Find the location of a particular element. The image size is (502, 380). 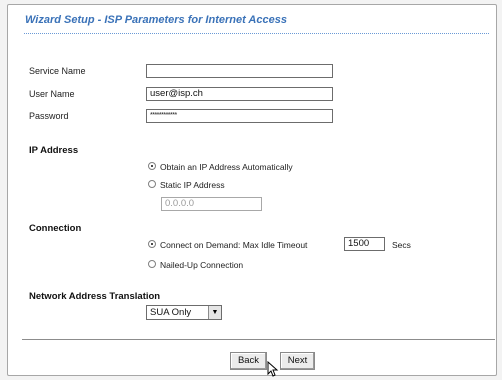

service-name-input is located at coordinates (239, 71).